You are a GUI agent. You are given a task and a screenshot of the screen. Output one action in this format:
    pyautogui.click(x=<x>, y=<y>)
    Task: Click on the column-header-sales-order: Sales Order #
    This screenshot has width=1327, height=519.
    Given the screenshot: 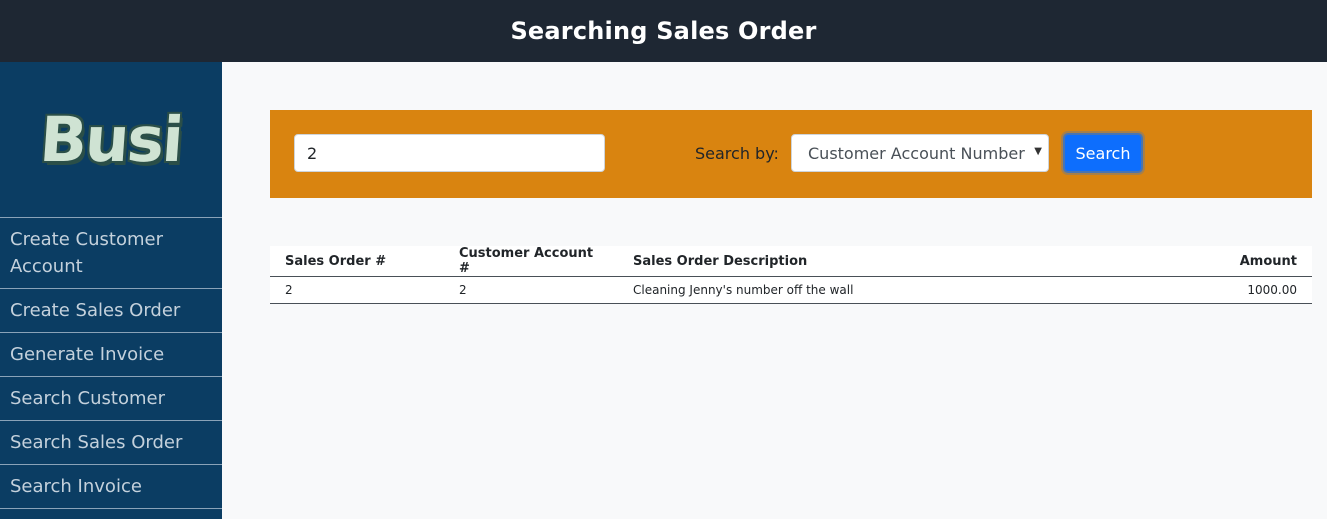 What is the action you would take?
    pyautogui.click(x=357, y=261)
    